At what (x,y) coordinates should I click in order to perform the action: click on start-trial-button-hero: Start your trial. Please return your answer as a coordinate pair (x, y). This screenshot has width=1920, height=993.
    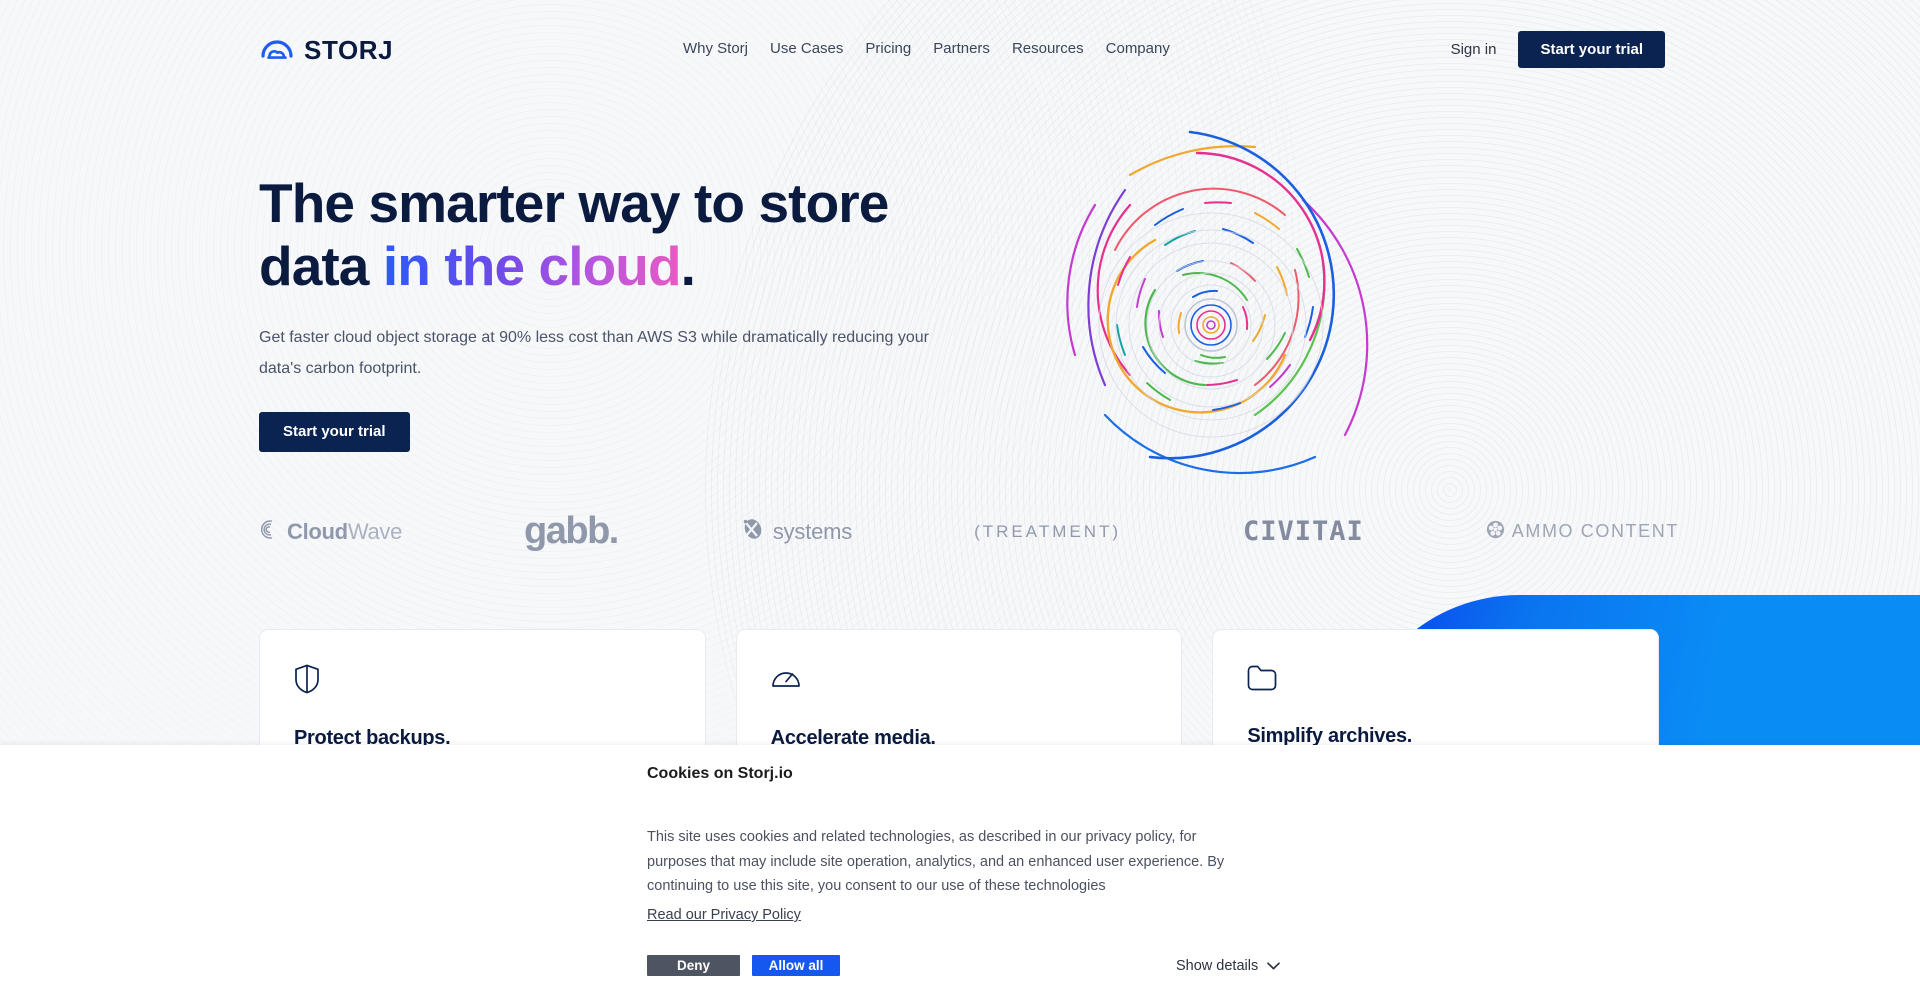
    Looking at the image, I should click on (334, 432).